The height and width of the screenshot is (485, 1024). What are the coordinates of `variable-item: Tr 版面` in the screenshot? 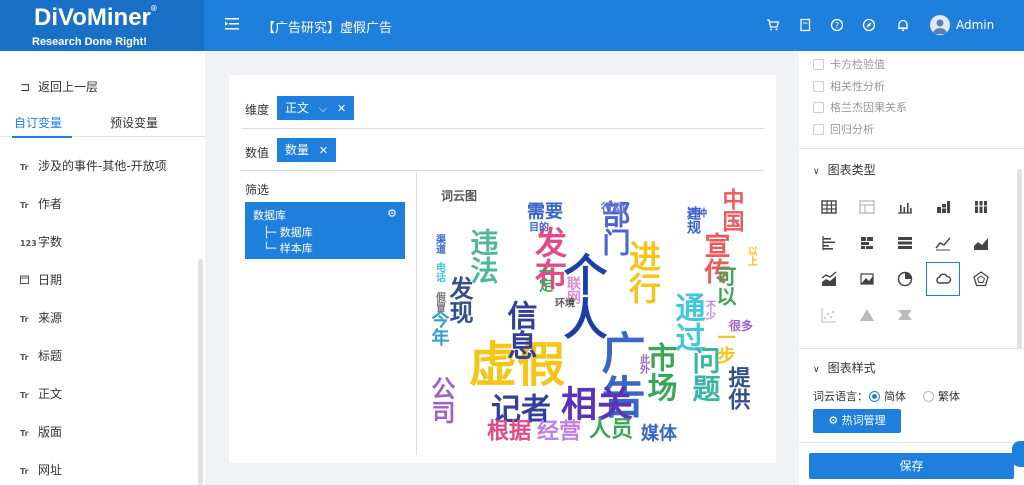 It's located at (41, 431).